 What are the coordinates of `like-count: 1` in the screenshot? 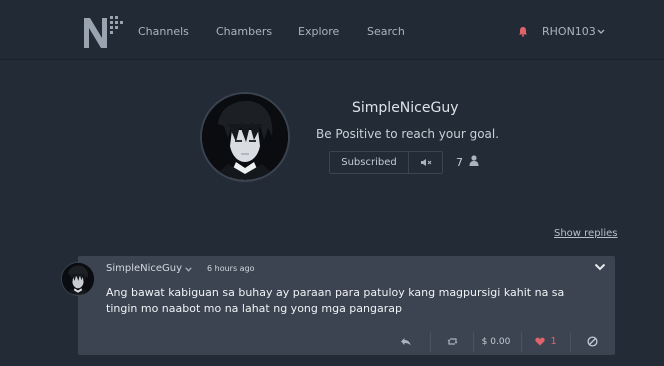 It's located at (553, 341).